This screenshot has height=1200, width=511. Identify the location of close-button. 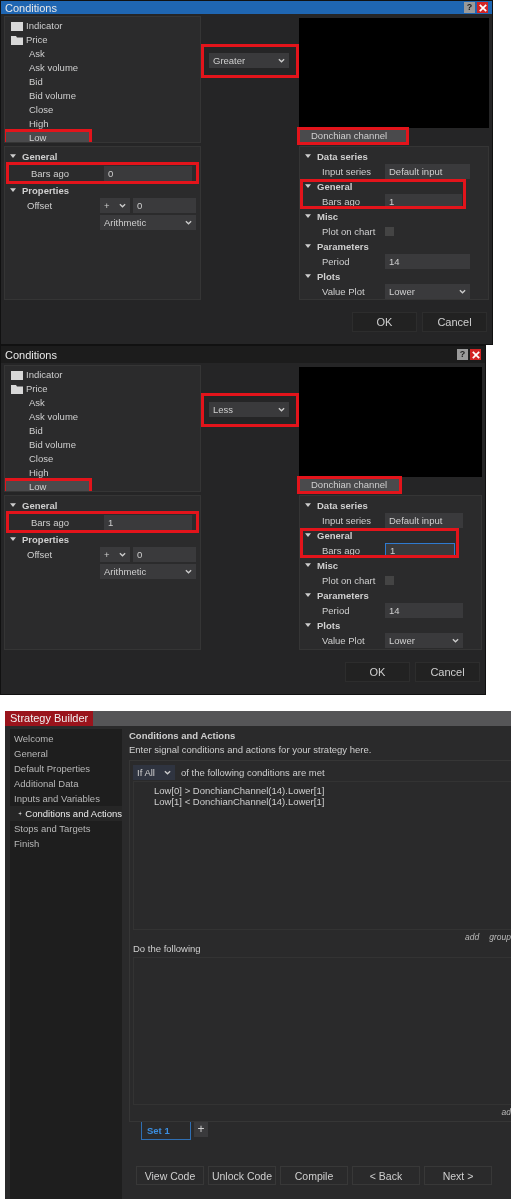
(482, 7).